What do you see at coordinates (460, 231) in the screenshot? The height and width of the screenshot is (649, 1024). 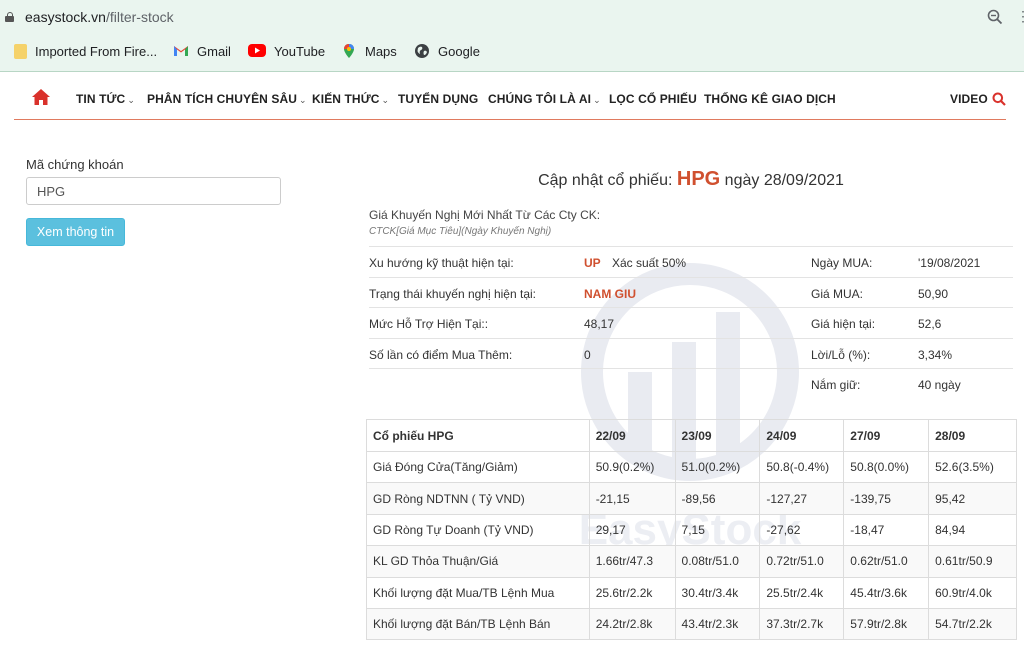 I see `recommendation-subheading: CTCK[Giá Mục Tiêu](Ngày Khuyến Nghị)` at bounding box center [460, 231].